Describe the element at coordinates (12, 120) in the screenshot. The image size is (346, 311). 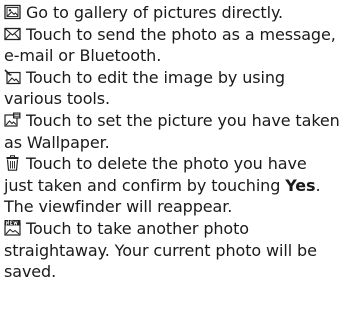
I see `set-wallpaper-icon` at that location.